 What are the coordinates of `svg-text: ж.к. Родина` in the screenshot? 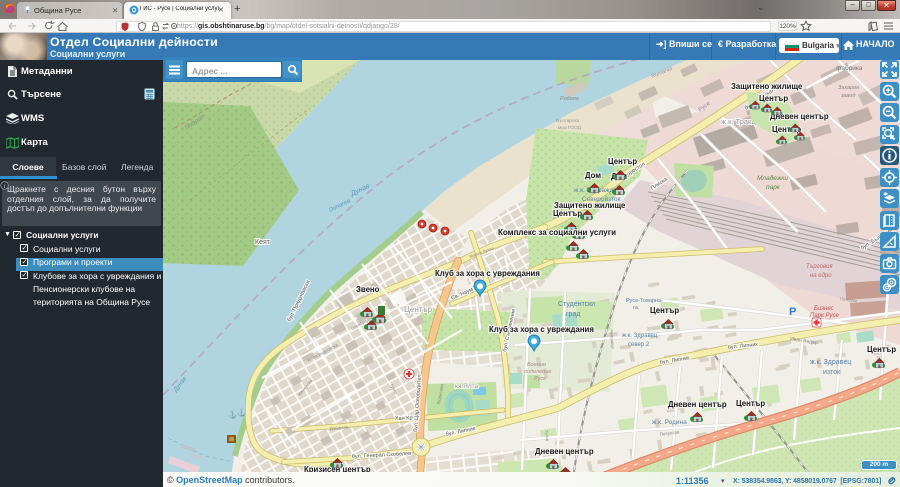 It's located at (669, 422).